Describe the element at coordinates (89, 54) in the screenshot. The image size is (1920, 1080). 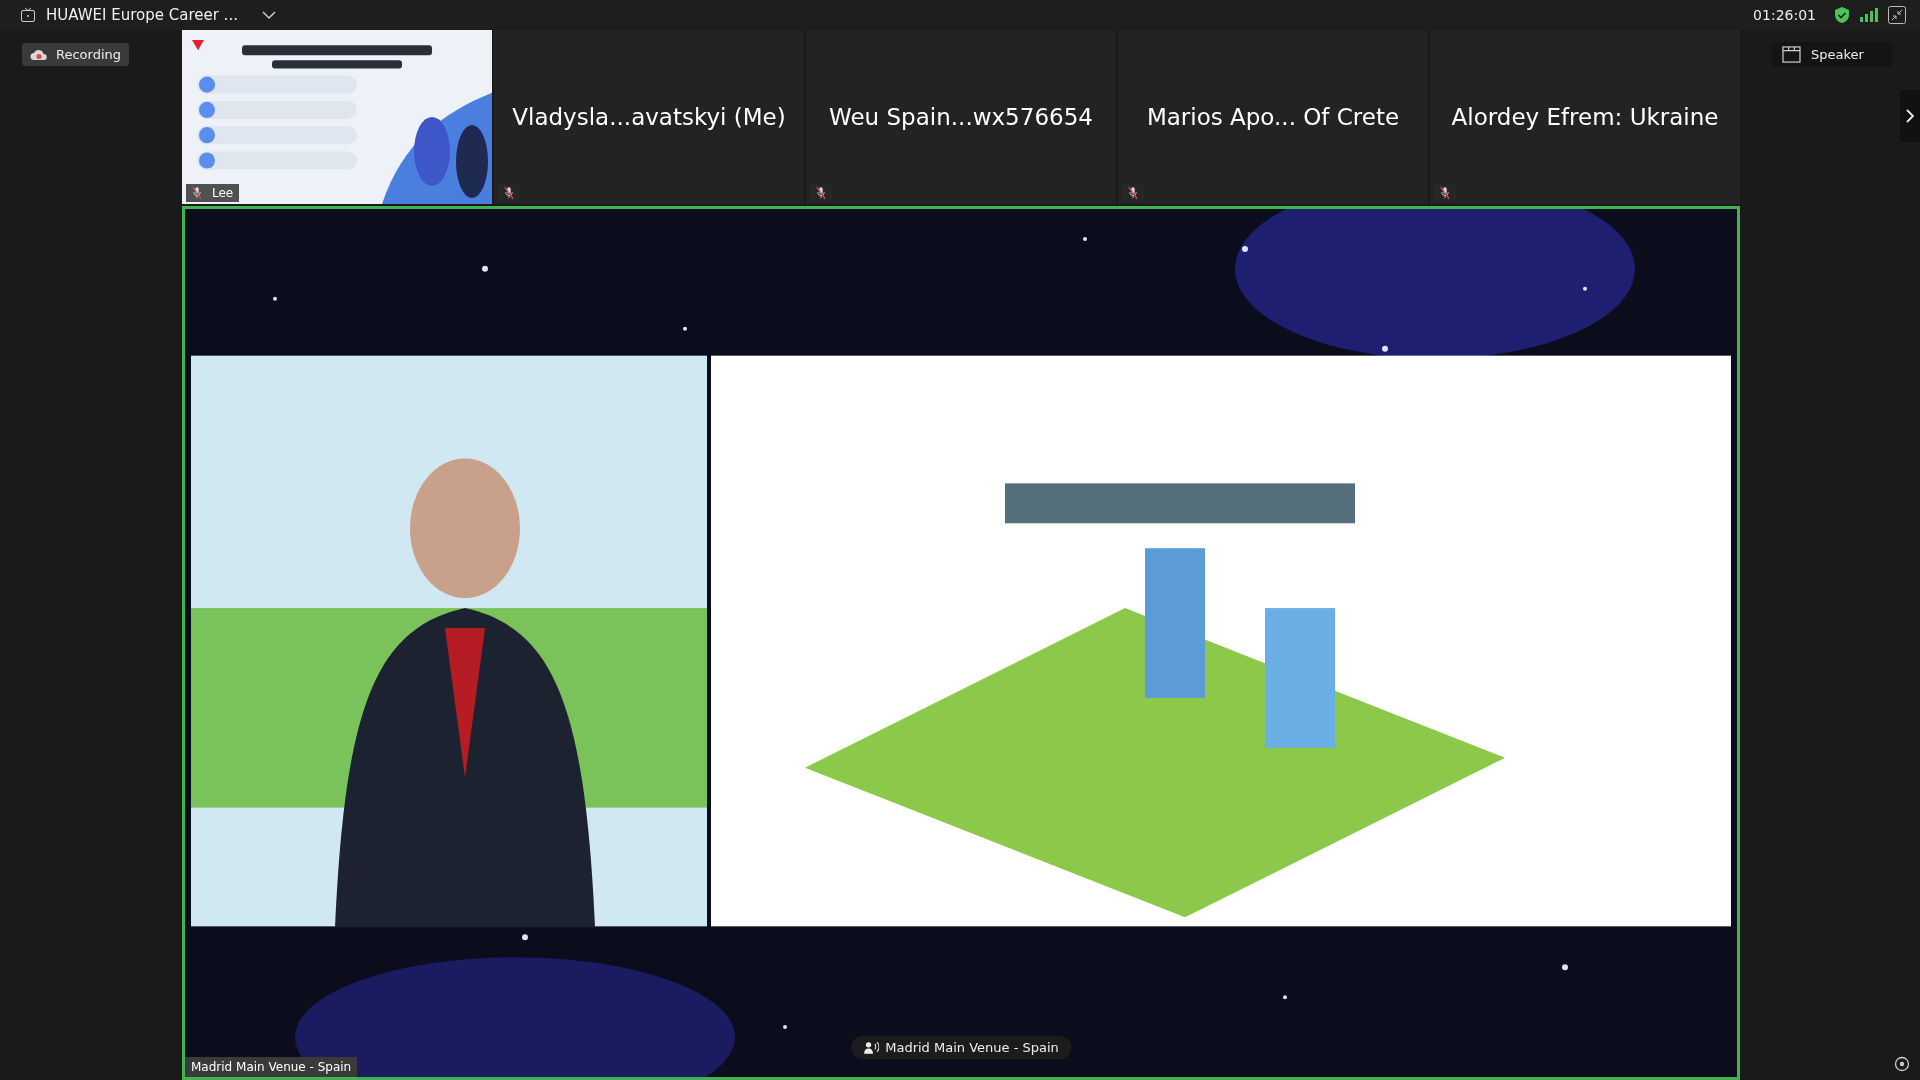
I see `recording-label: Recording` at that location.